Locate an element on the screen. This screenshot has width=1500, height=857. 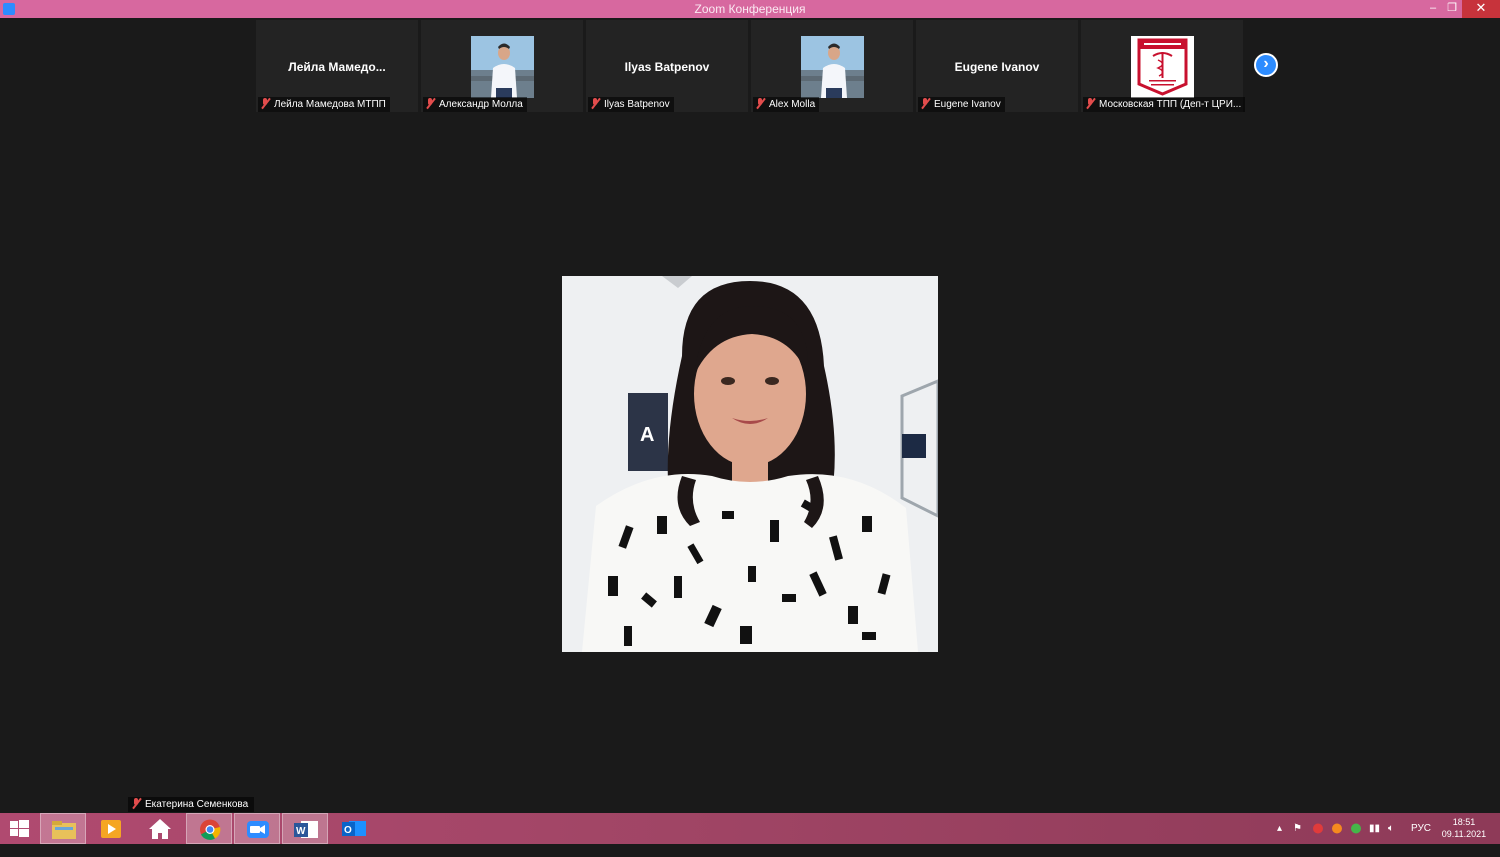
participant-label: Лейла Мамедова МТПП is located at coordinates (330, 104).